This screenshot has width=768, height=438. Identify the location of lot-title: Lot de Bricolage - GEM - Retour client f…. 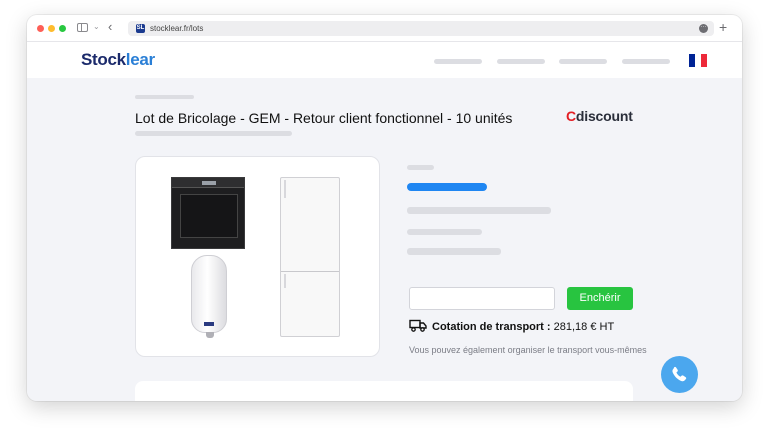
(324, 118).